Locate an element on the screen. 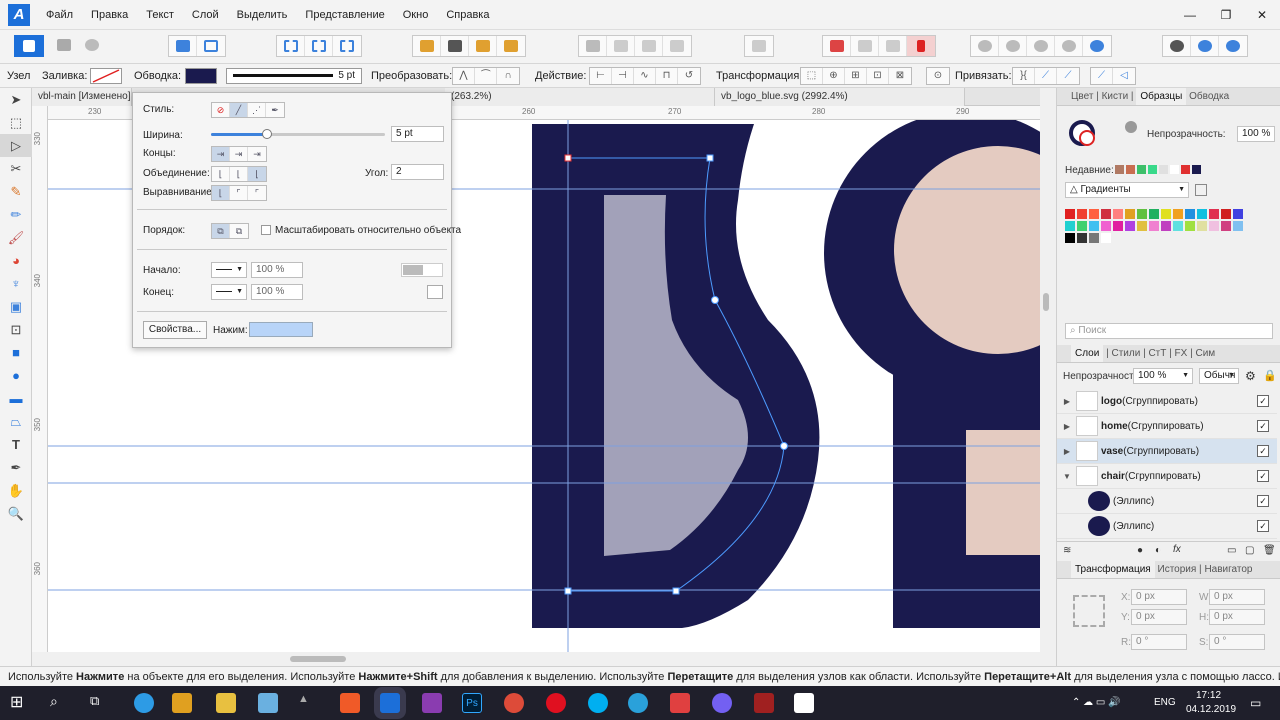  search-icon: ⌕ is located at coordinates (60, 703).